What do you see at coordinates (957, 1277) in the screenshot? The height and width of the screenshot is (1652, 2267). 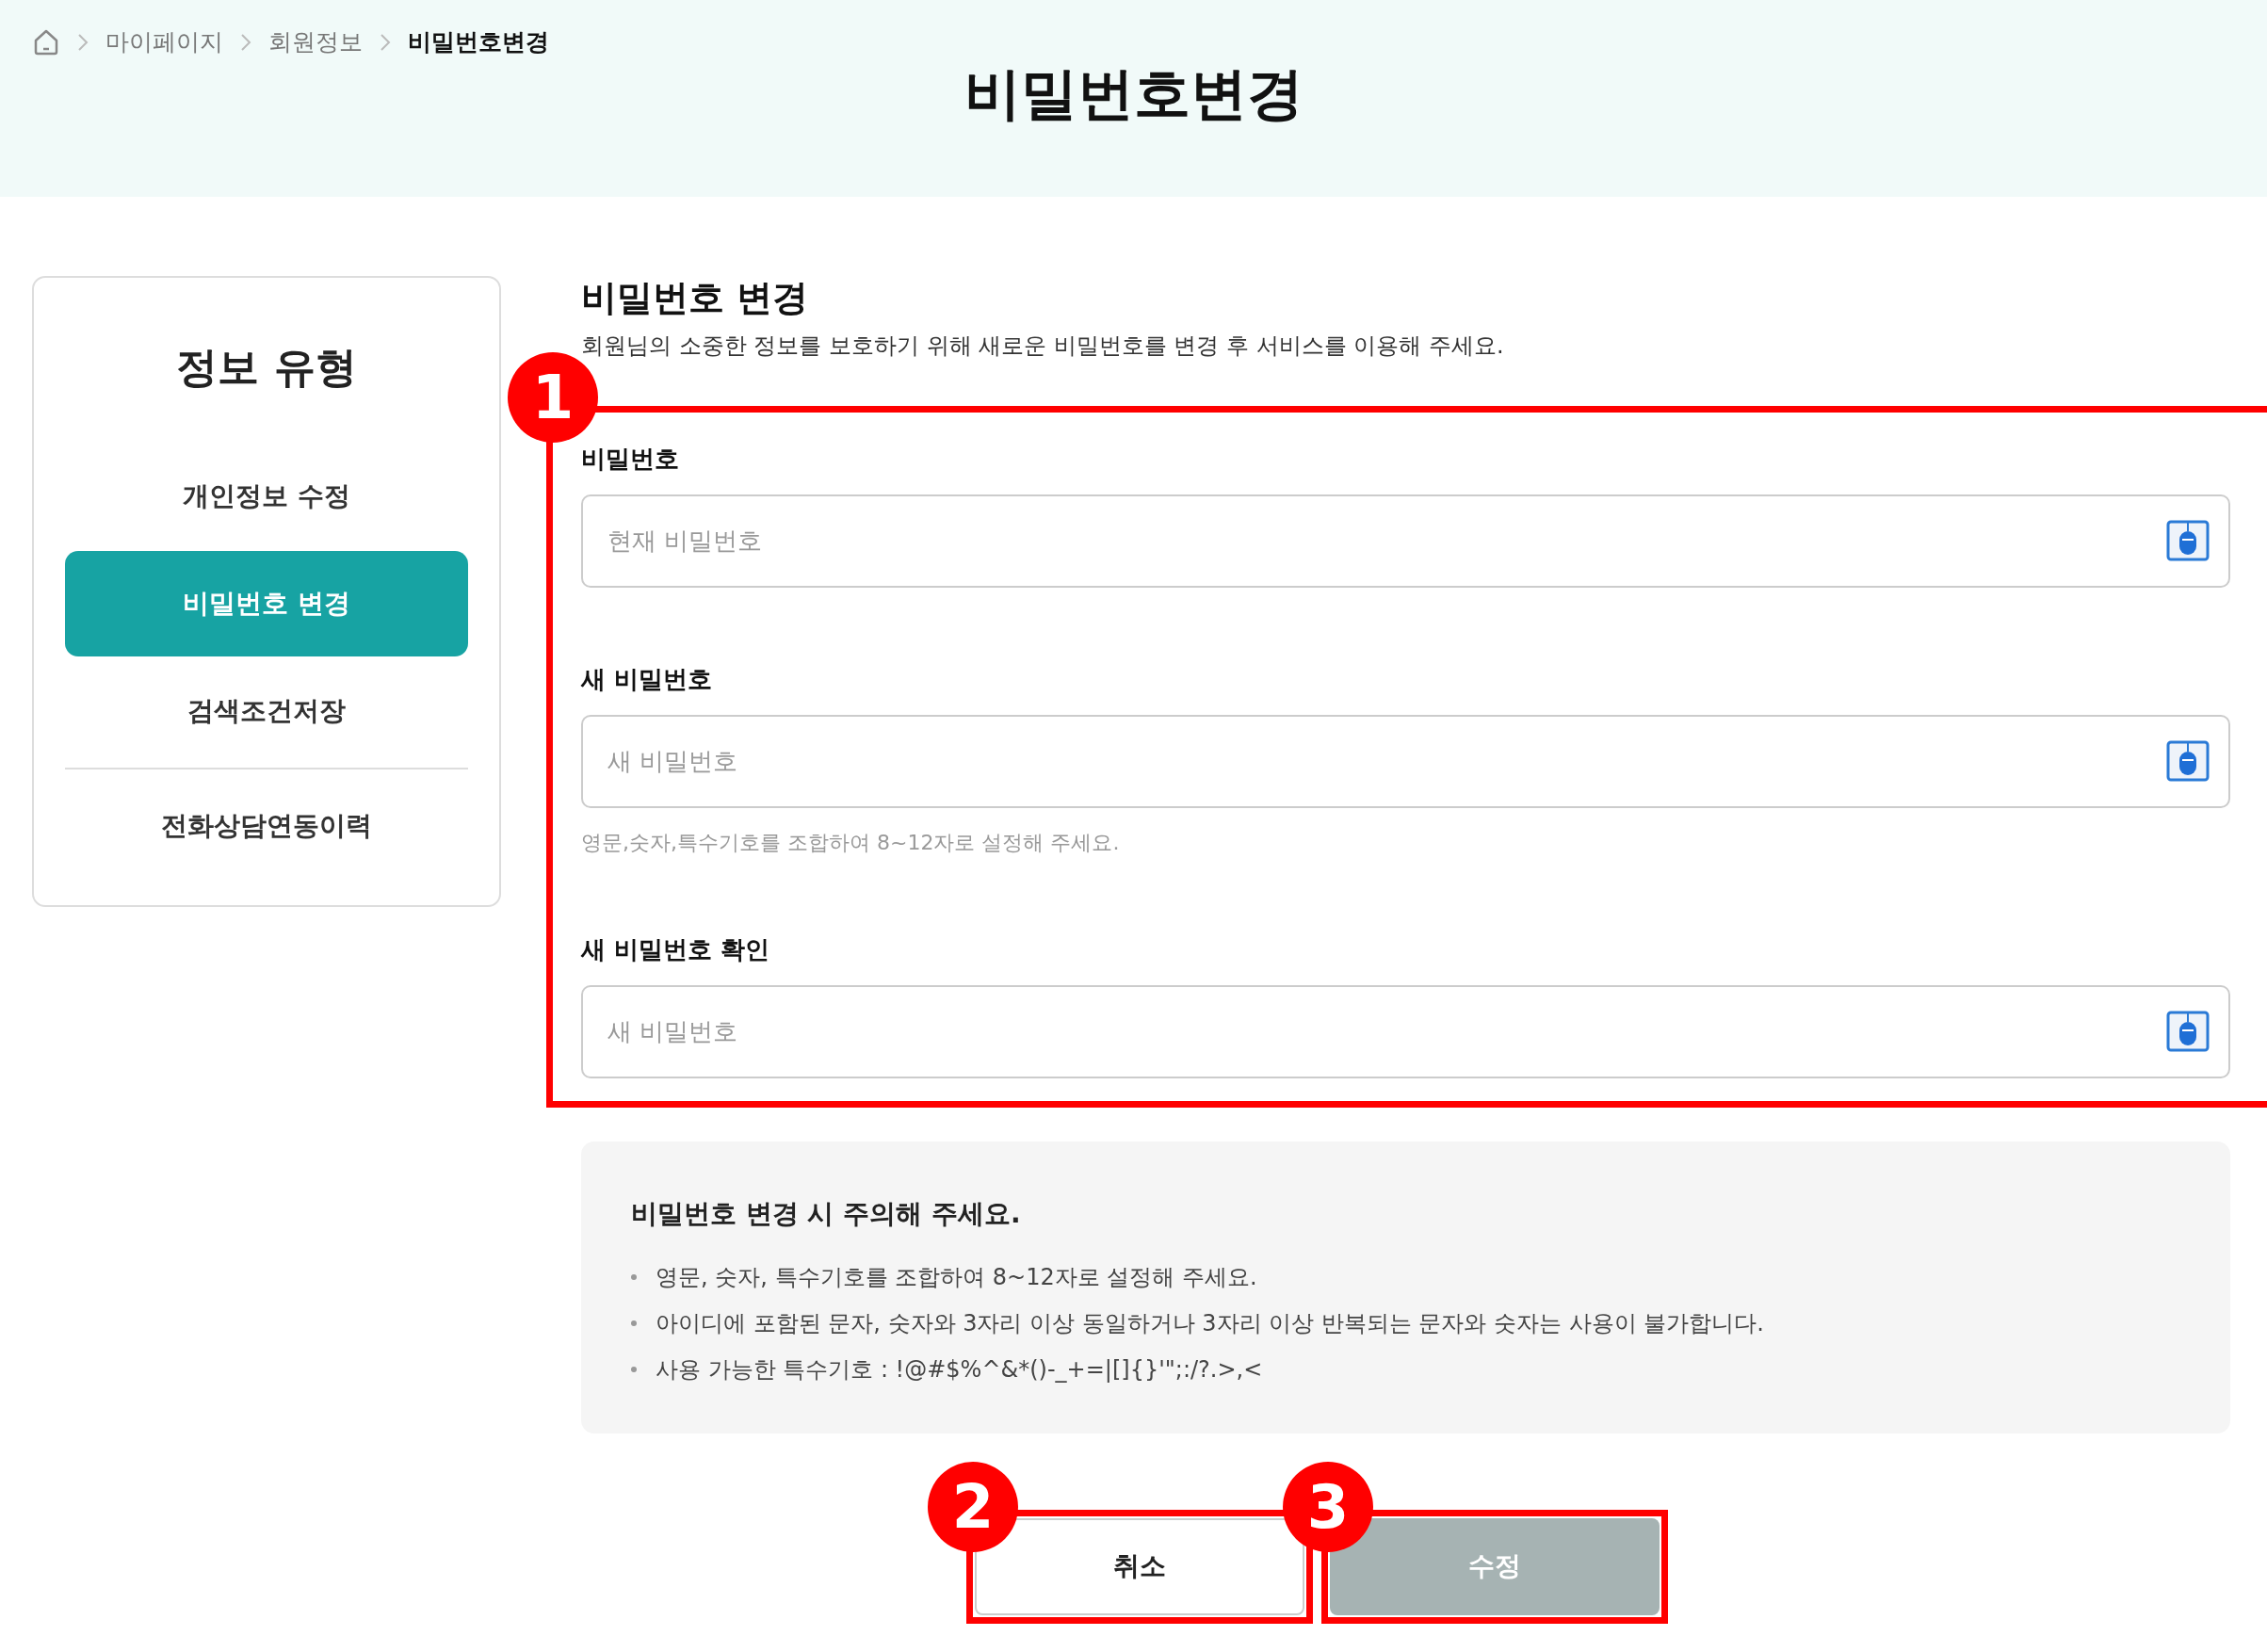 I see `notice-item: 영문, 숫자, 특수기호를 조합하여 8~12자로 설정해 주세요.` at bounding box center [957, 1277].